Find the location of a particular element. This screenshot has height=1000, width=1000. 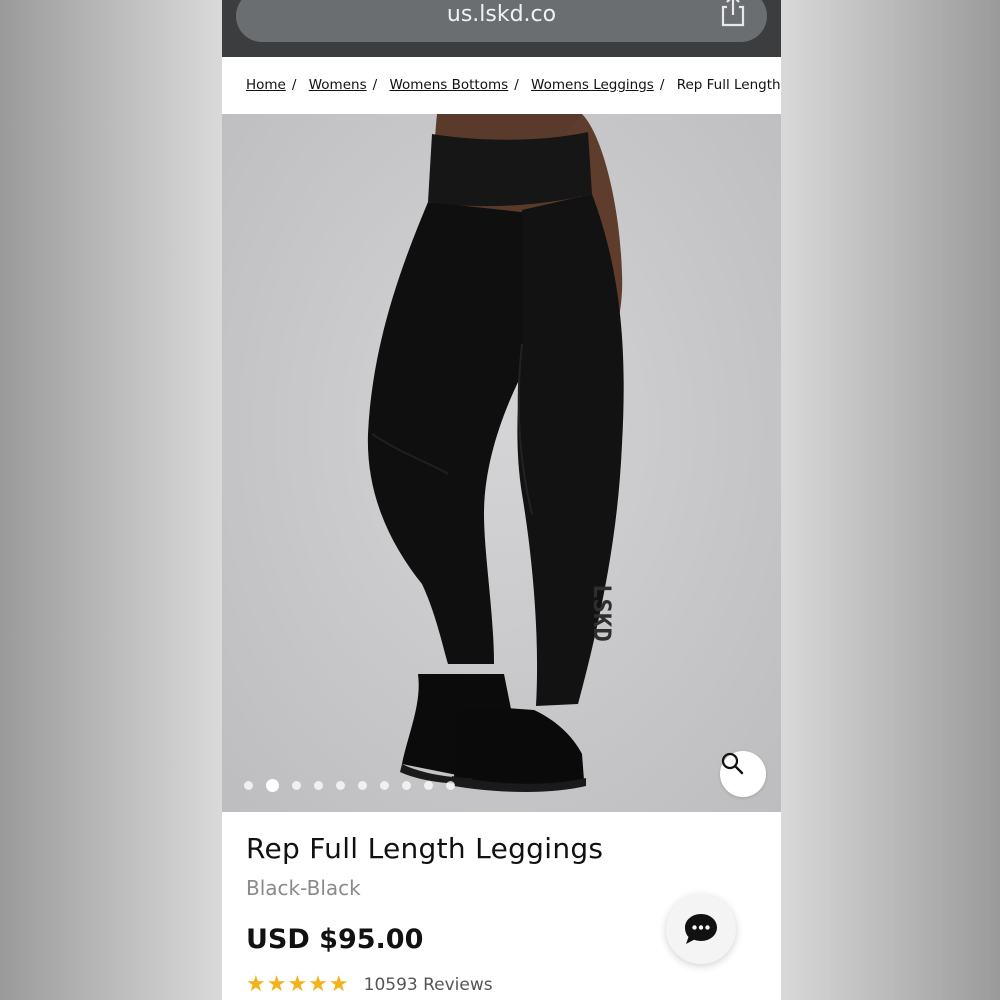

product-price: USD $95.00 is located at coordinates (335, 939).